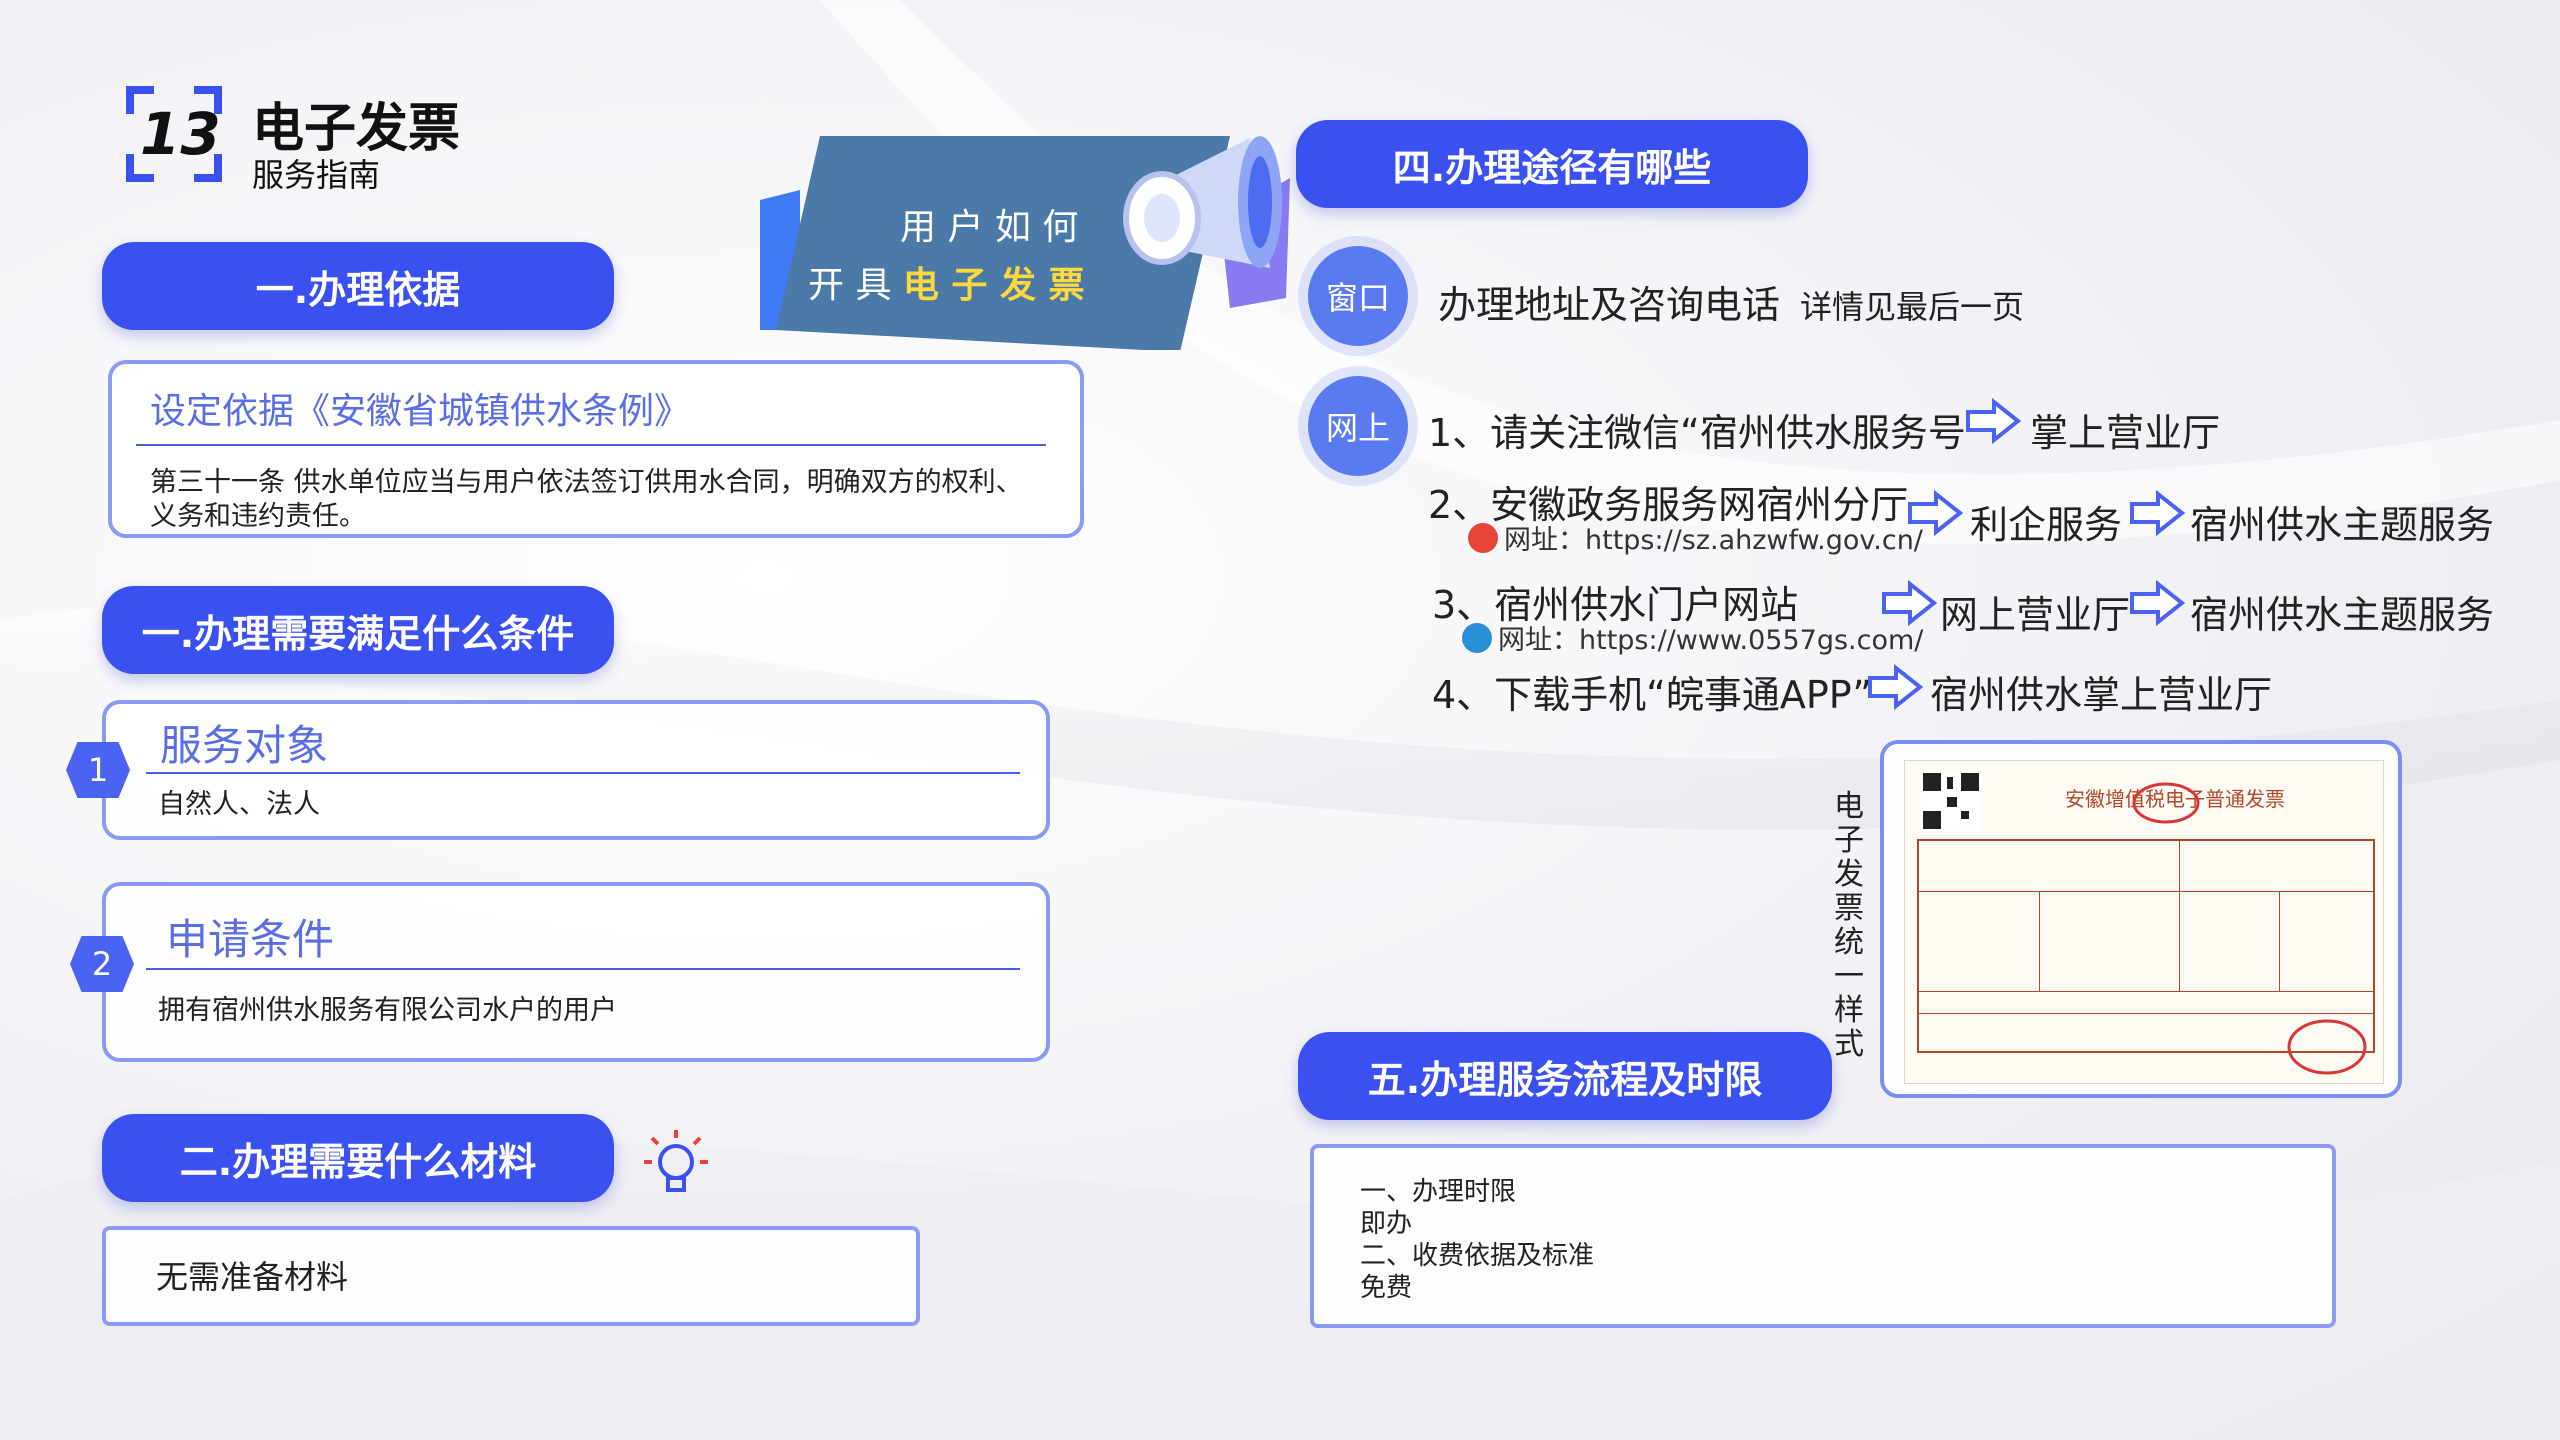  I want to click on invoice-stamp-icon, so click(2327, 1047).